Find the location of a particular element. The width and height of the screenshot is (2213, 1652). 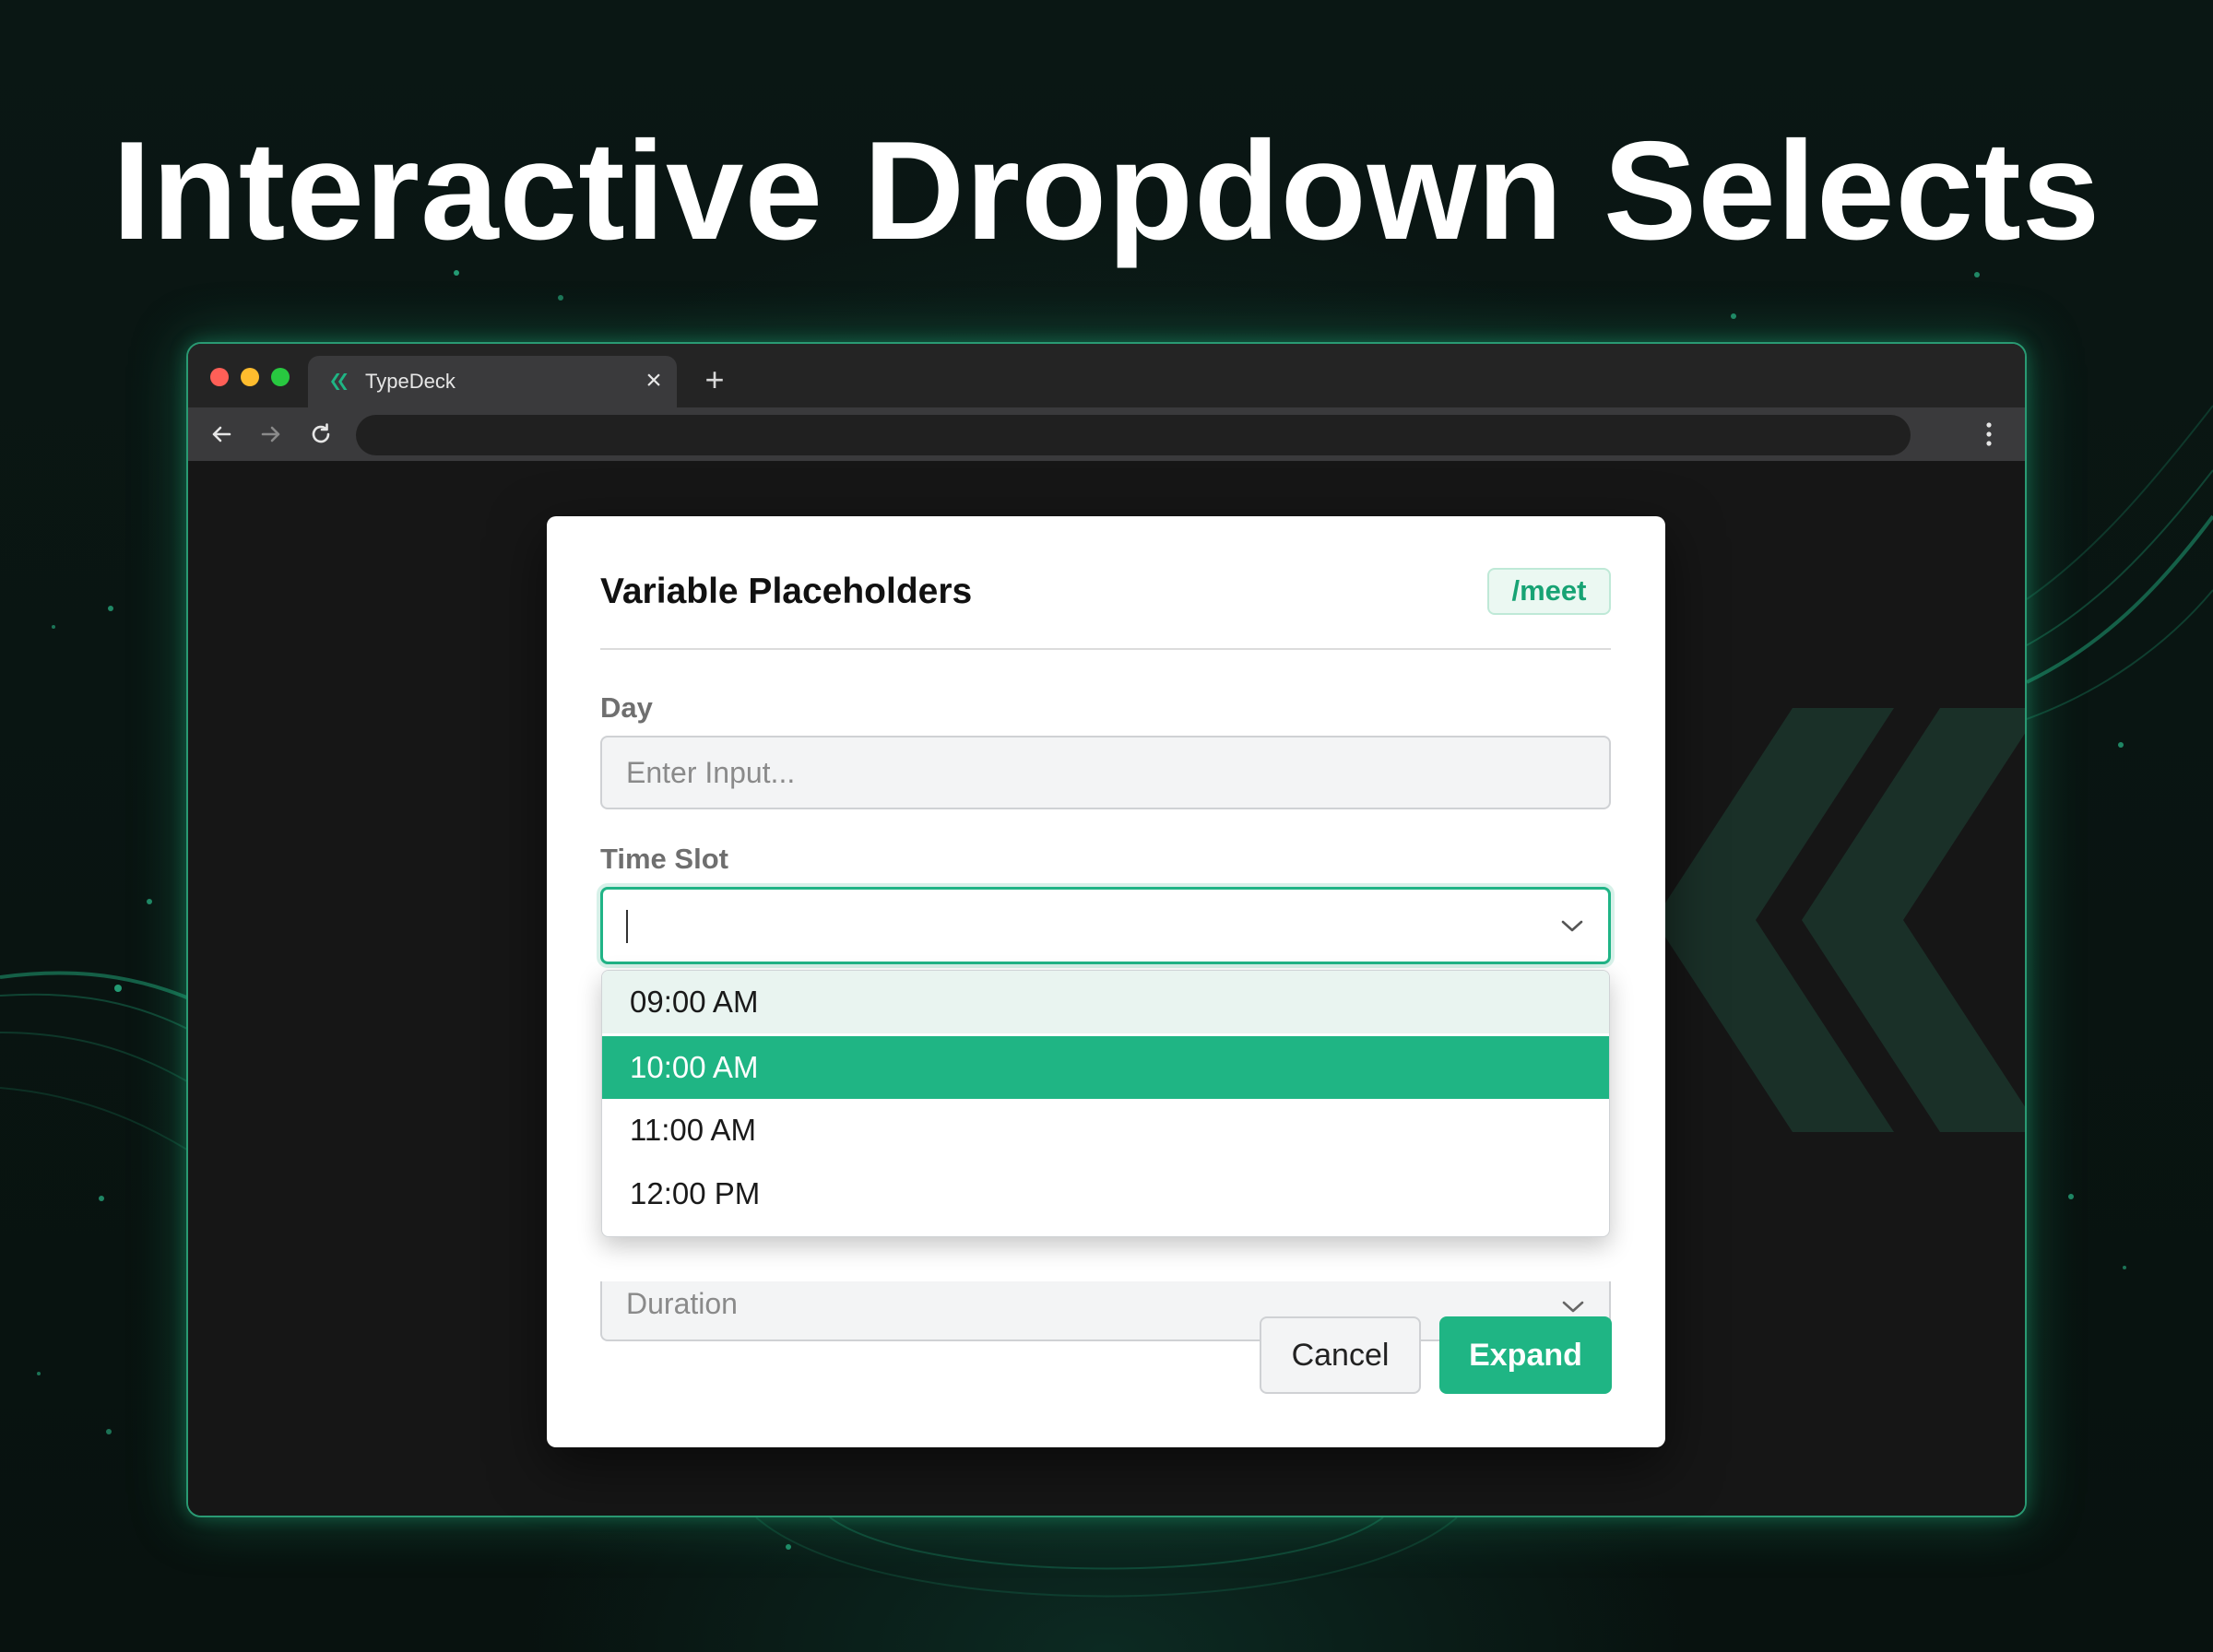

tab-typedeck: TypeDeck × is located at coordinates (492, 381).